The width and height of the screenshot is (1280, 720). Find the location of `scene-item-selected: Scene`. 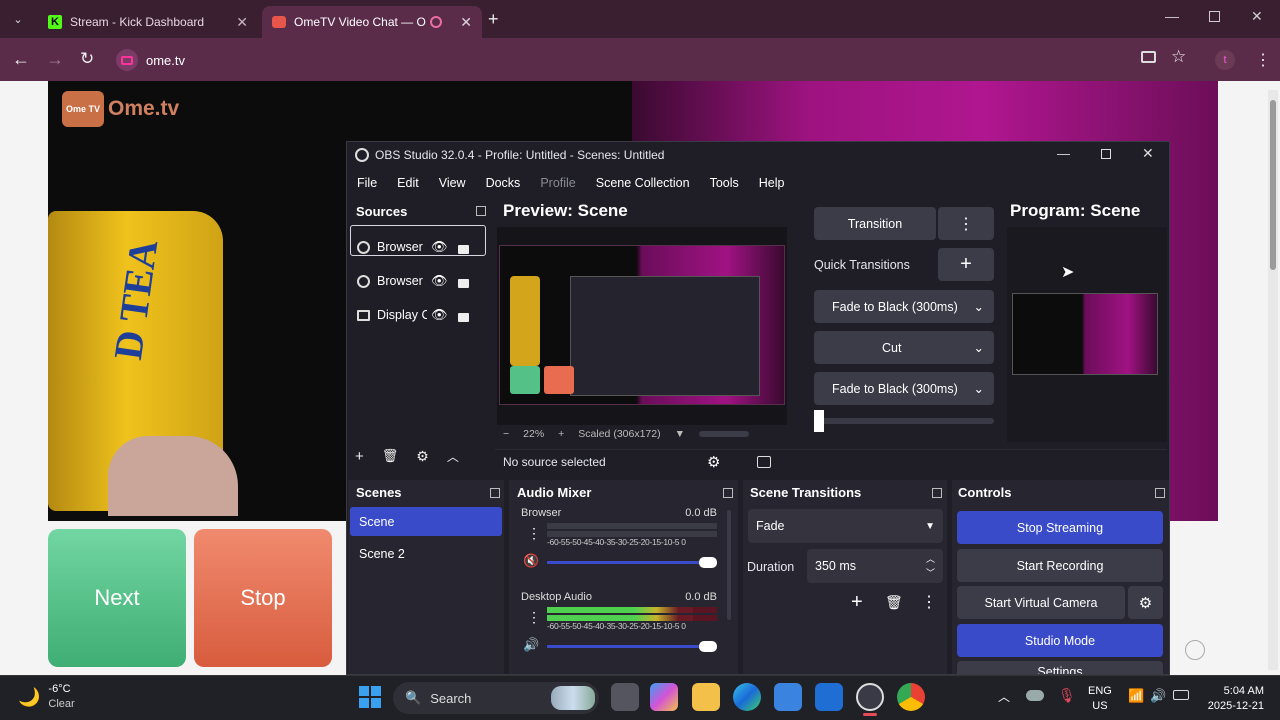

scene-item-selected: Scene is located at coordinates (426, 521).